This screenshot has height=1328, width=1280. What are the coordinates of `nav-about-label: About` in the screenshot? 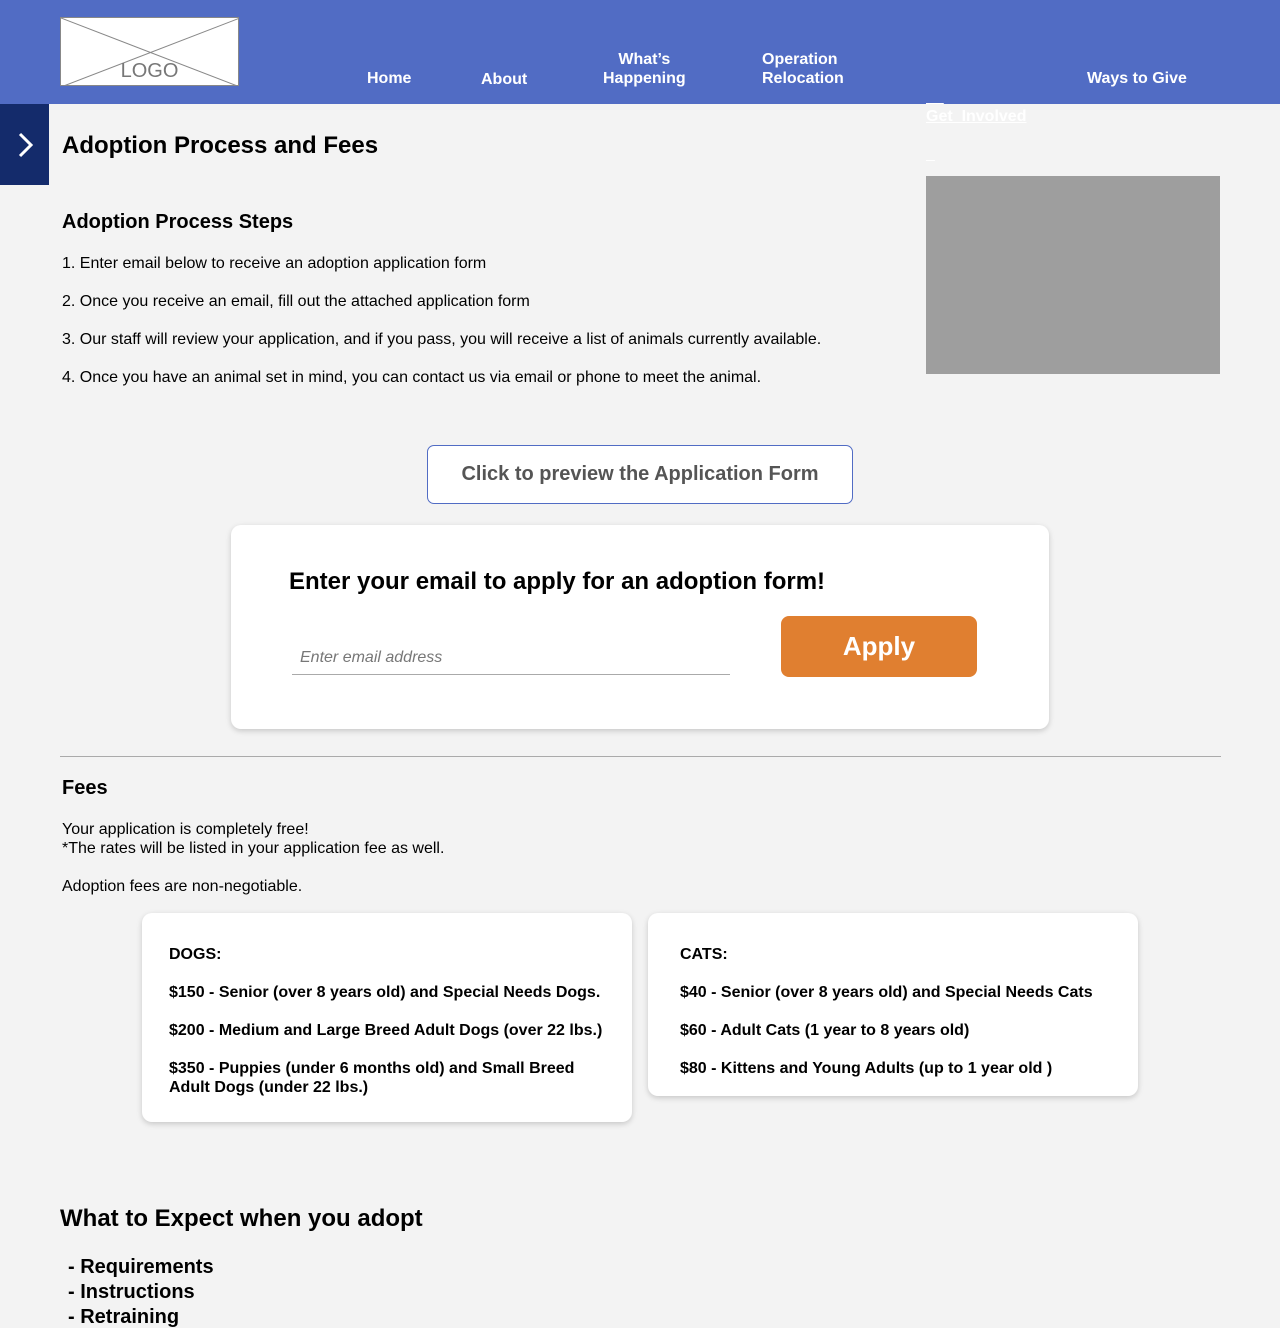 It's located at (504, 79).